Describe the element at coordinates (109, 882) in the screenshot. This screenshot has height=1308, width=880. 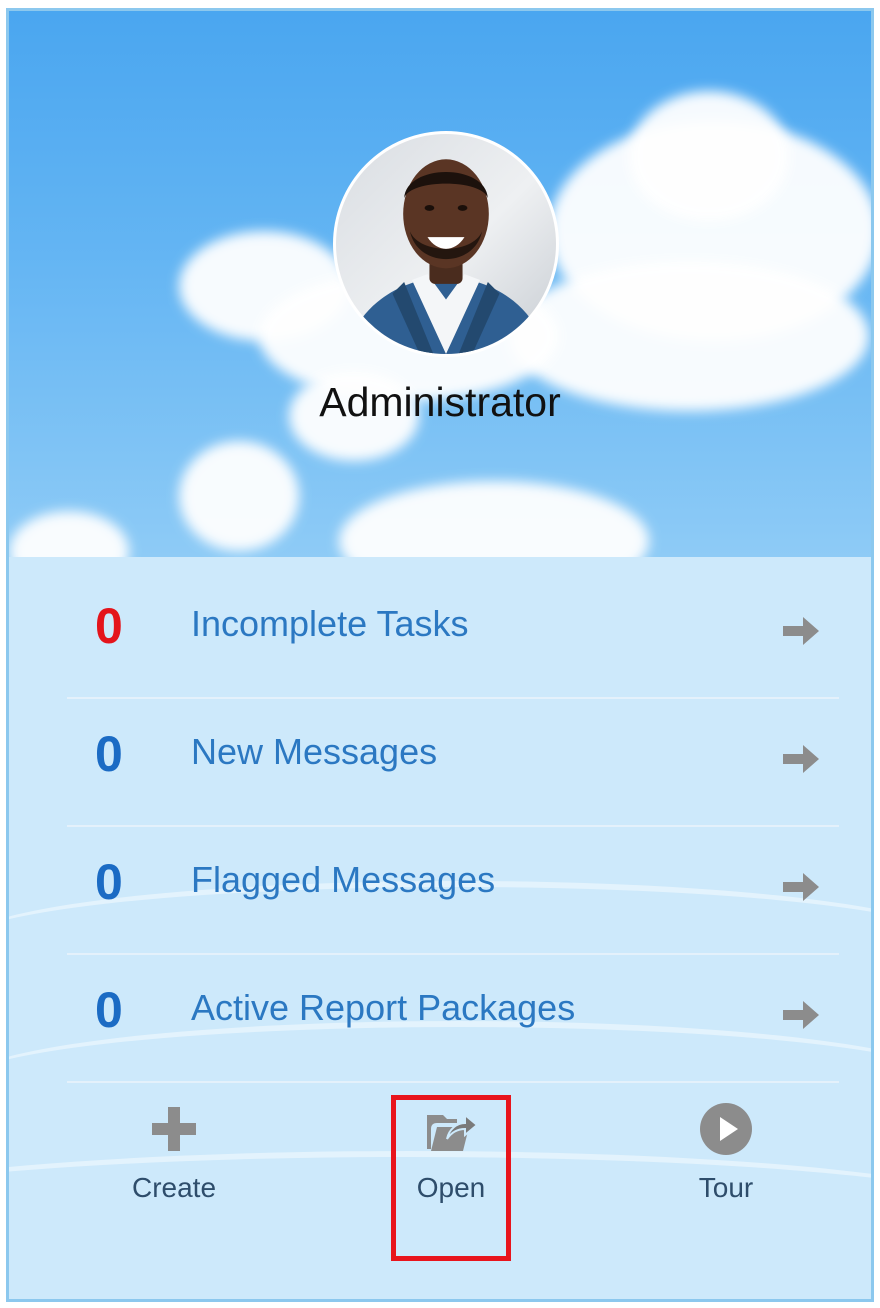
I see `flagged-messages-count: 0` at that location.